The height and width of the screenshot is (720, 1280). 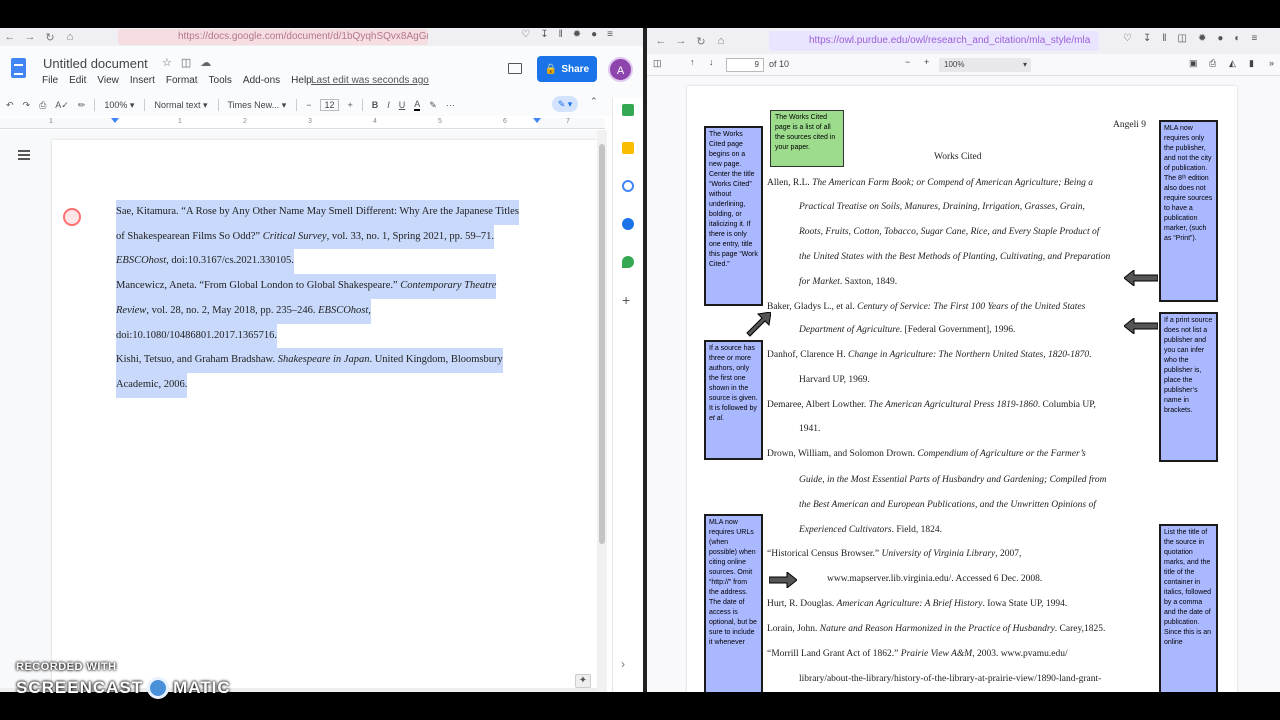 I want to click on save-icon: ◭, so click(x=1232, y=63).